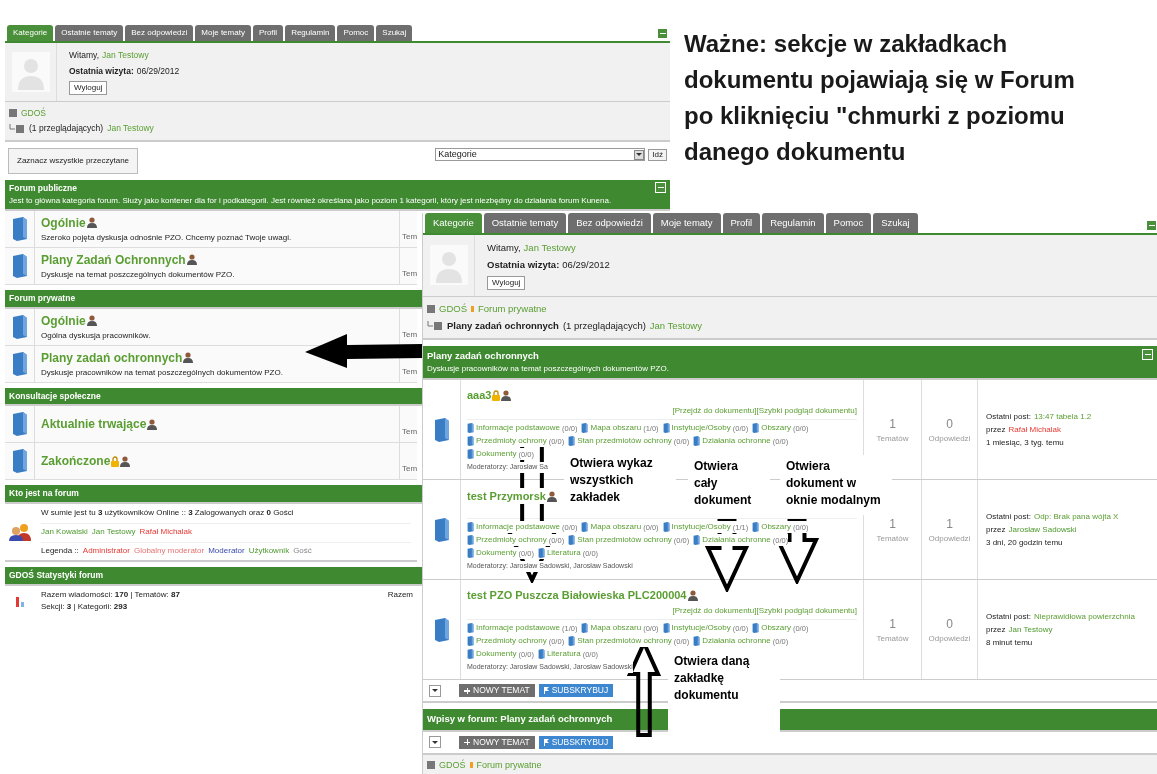  What do you see at coordinates (94, 424) in the screenshot?
I see `forum-title-link: Aktualnie trwające` at bounding box center [94, 424].